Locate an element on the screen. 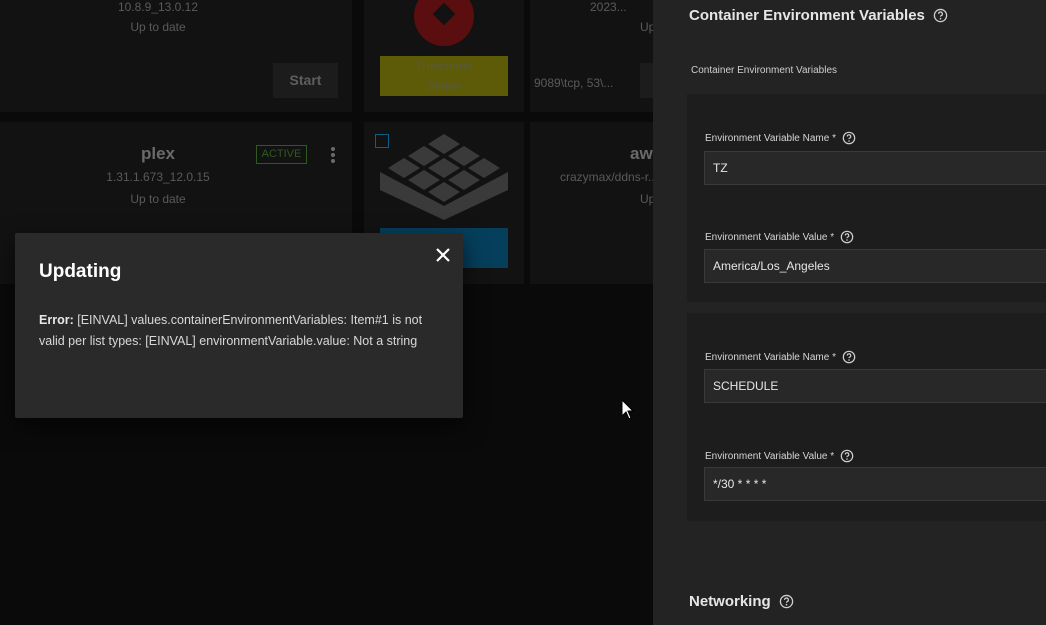 Image resolution: width=1046 pixels, height=625 pixels. dialog-title: Updating is located at coordinates (80, 271).